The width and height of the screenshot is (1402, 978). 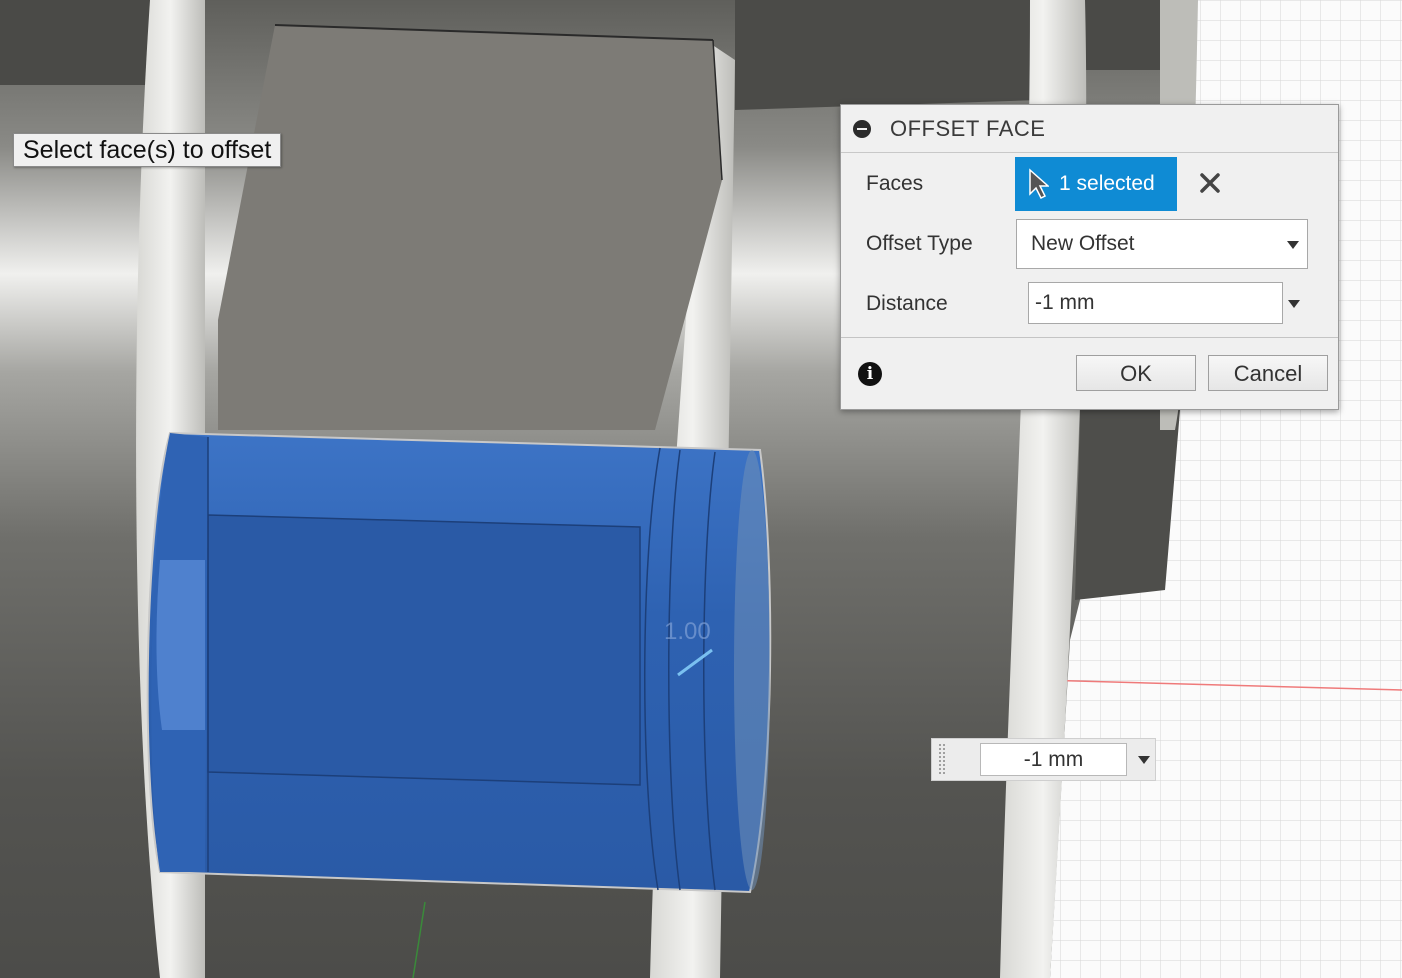 What do you see at coordinates (1127, 505) in the screenshot?
I see `dark-block-right-lower` at bounding box center [1127, 505].